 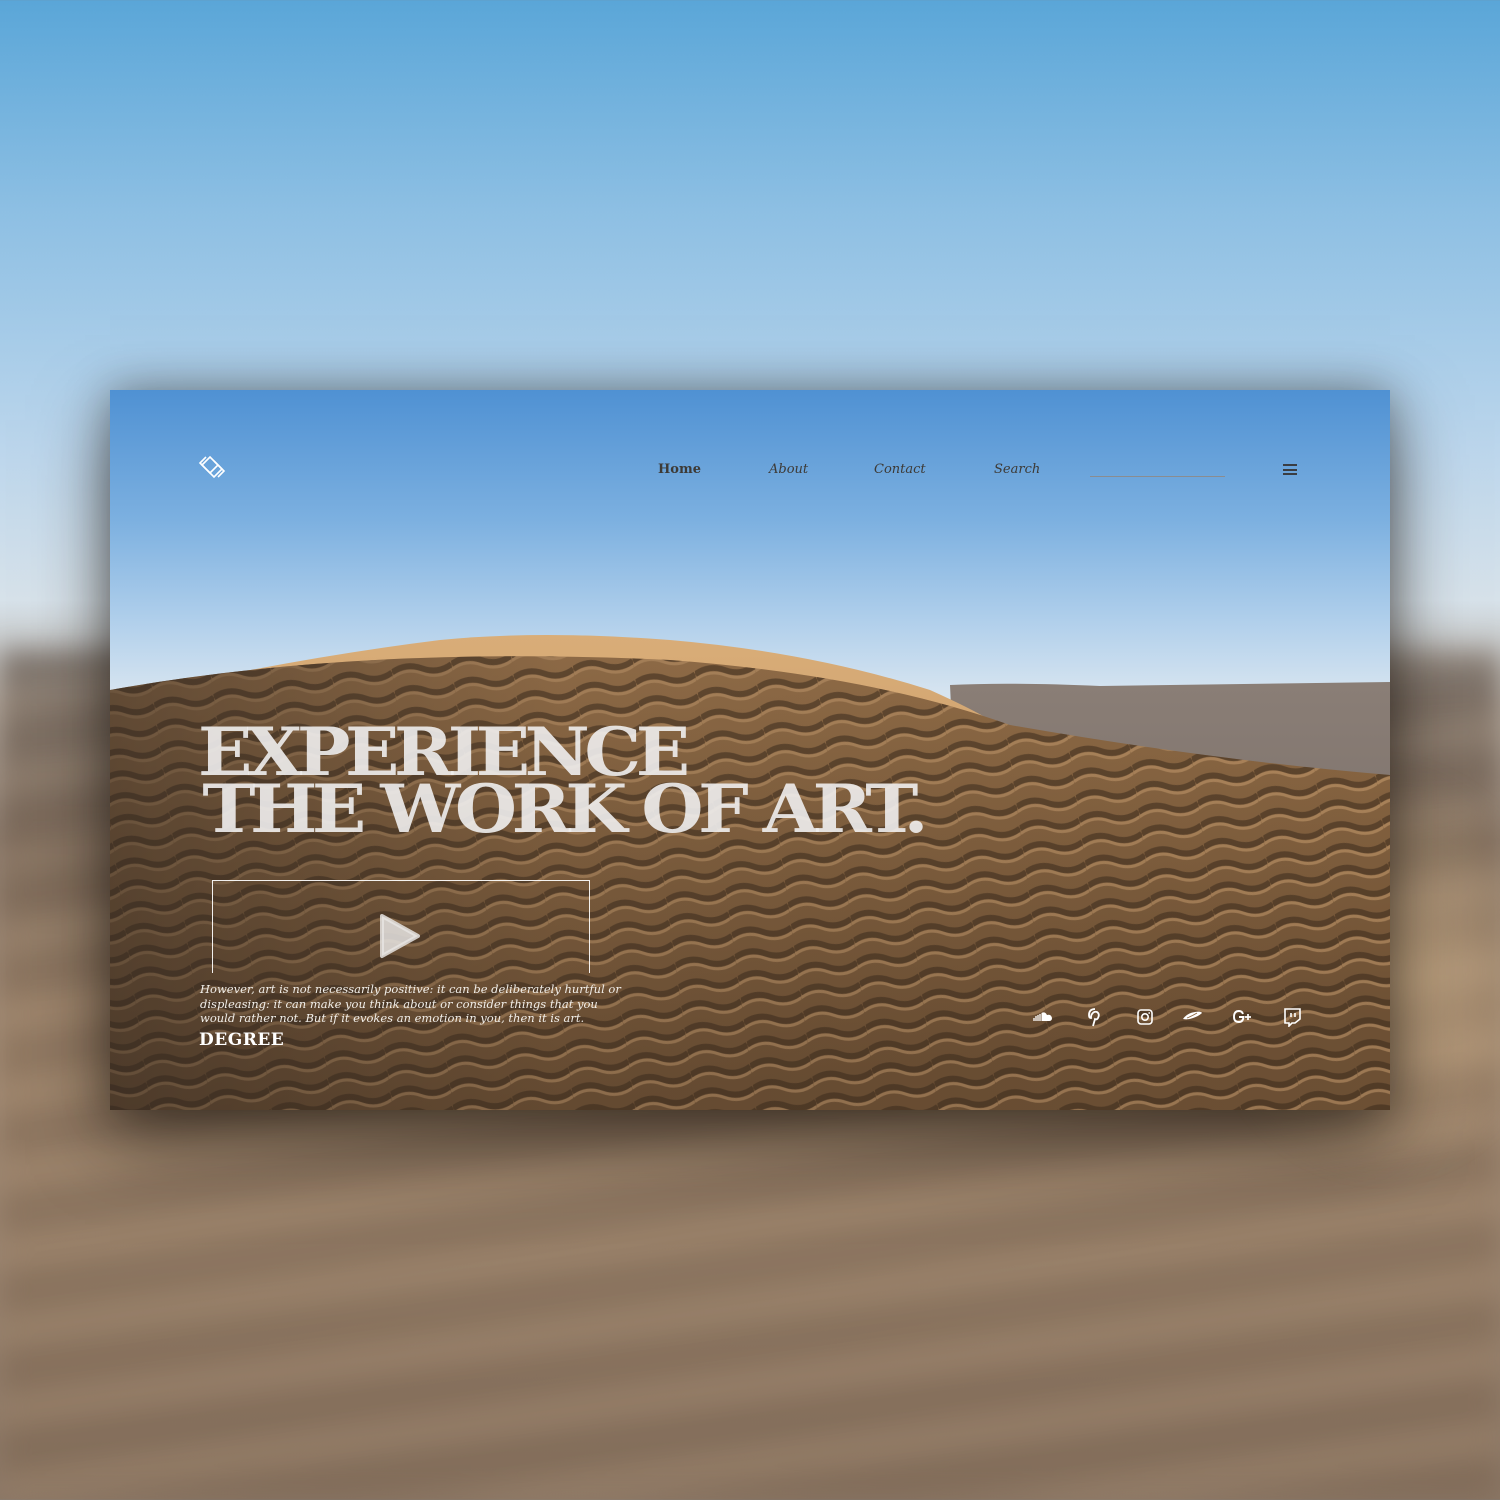 What do you see at coordinates (1192, 1017) in the screenshot?
I see `codepen-icon` at bounding box center [1192, 1017].